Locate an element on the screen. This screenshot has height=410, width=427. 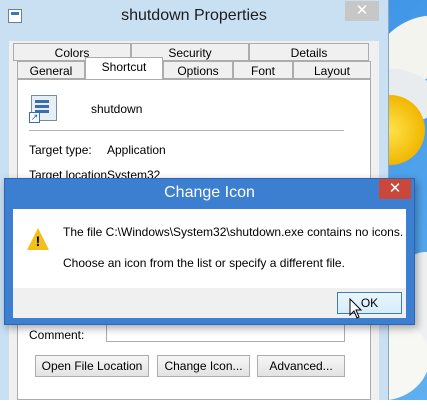
tab-details: Details is located at coordinates (309, 52).